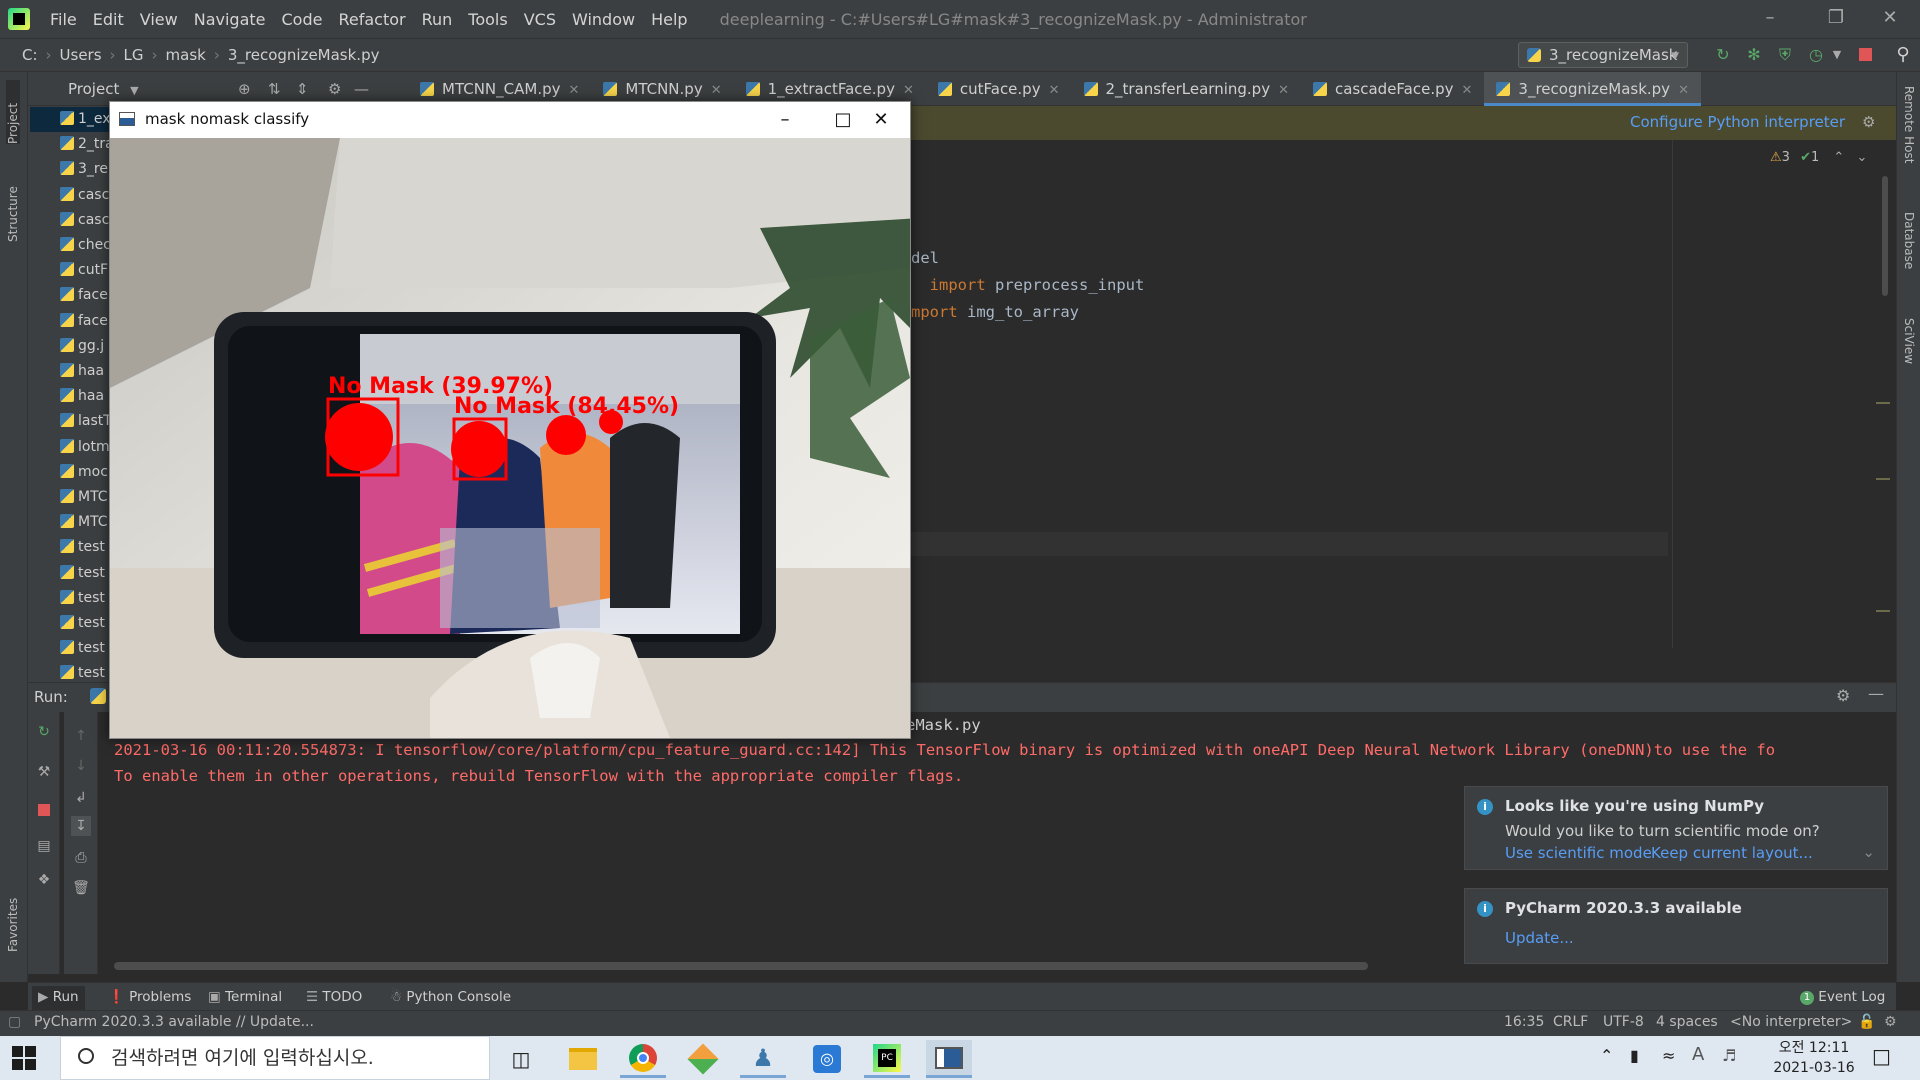  I want to click on breadcrumb-lg: LG, so click(134, 55).